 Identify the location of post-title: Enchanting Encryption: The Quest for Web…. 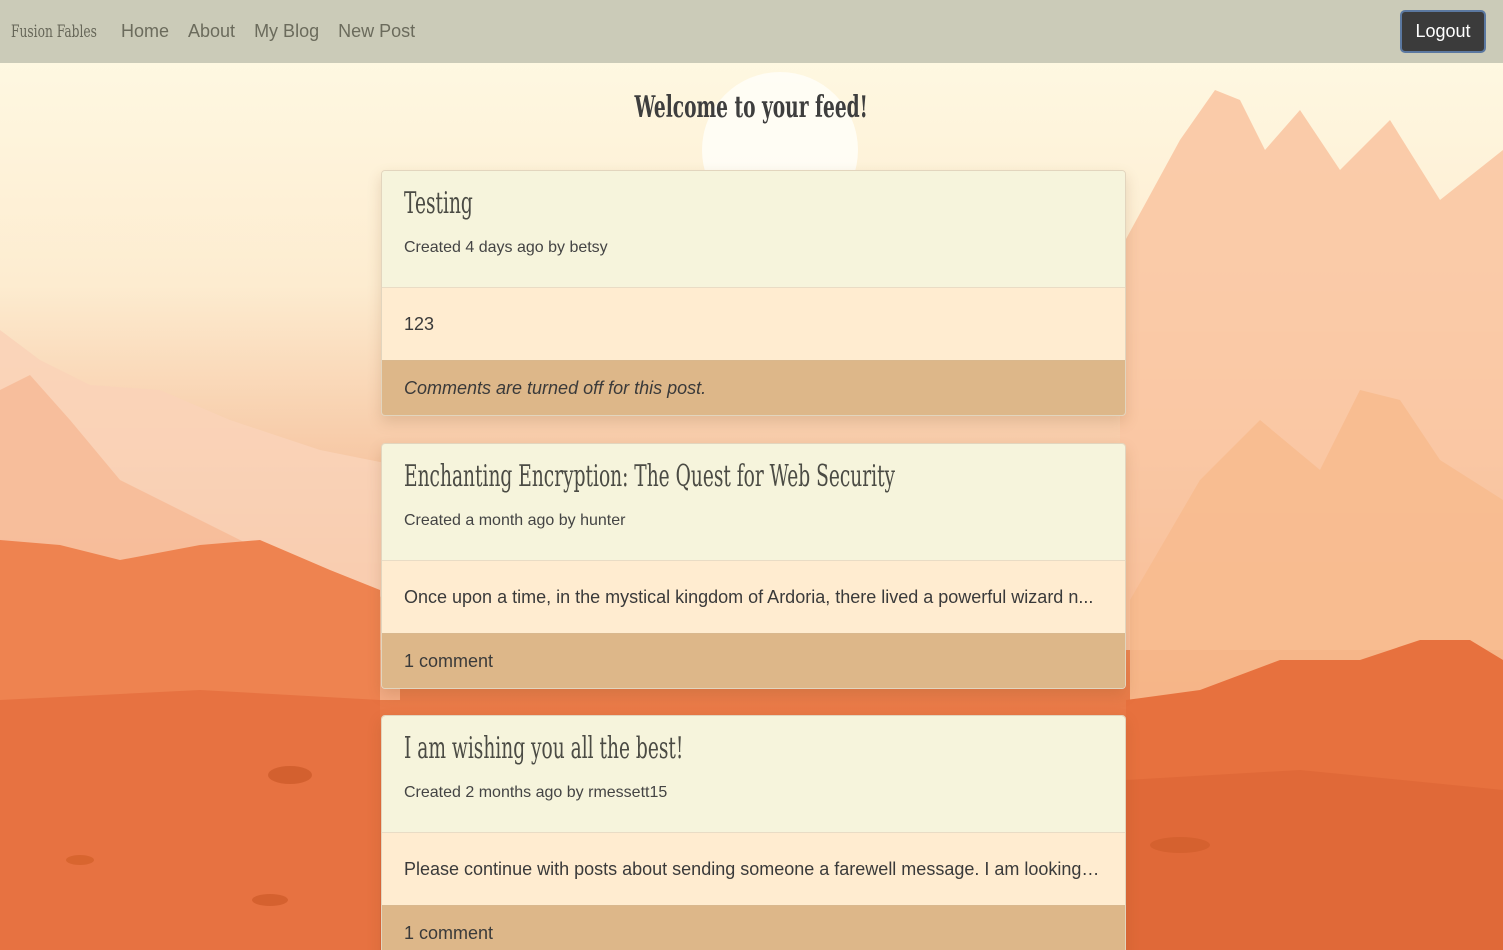
(750, 477).